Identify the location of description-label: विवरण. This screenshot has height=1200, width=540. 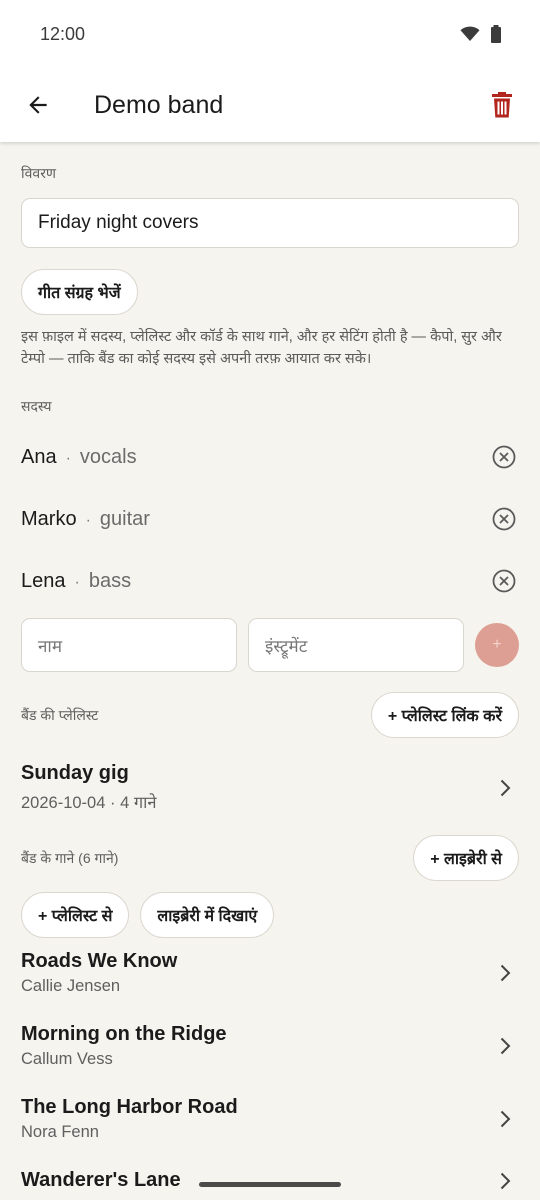
(39, 173).